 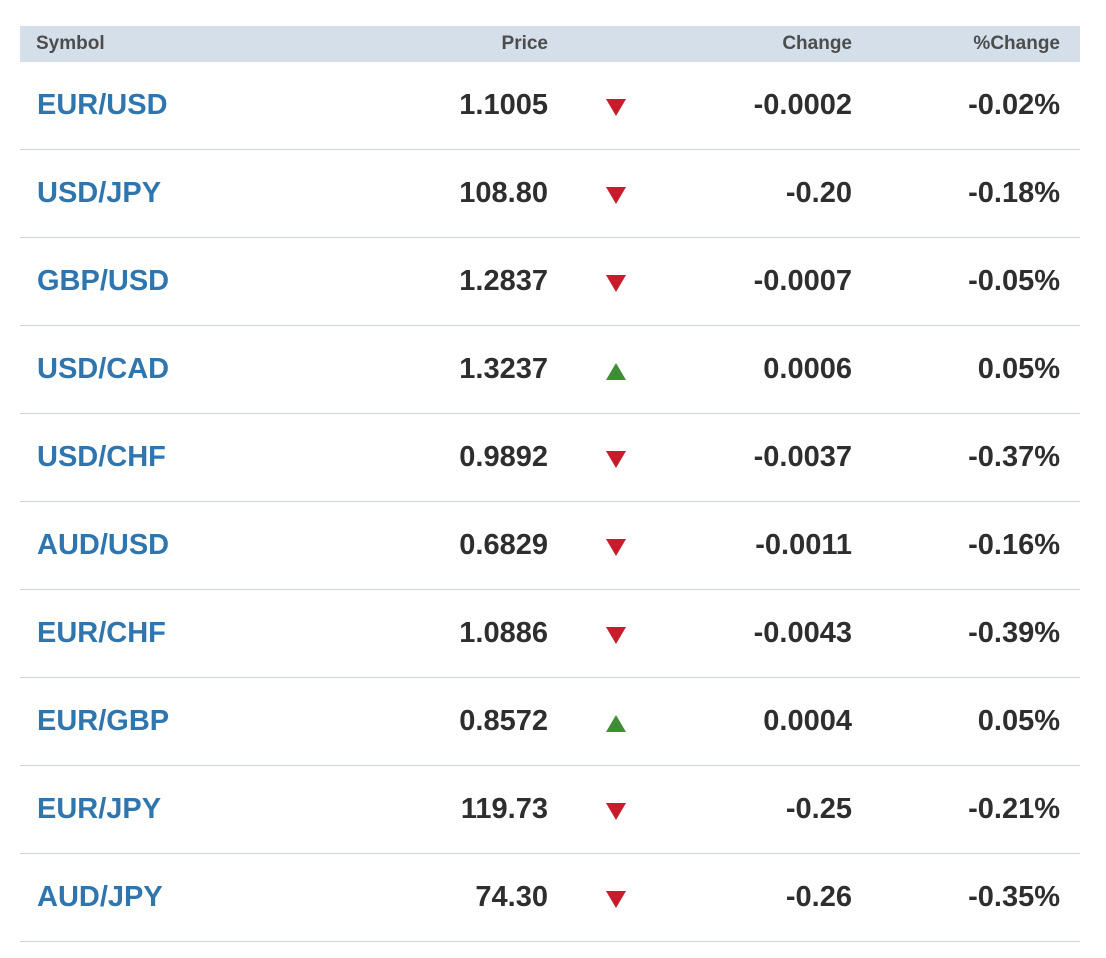 I want to click on symbol-column-header: Symbol, so click(x=218, y=44).